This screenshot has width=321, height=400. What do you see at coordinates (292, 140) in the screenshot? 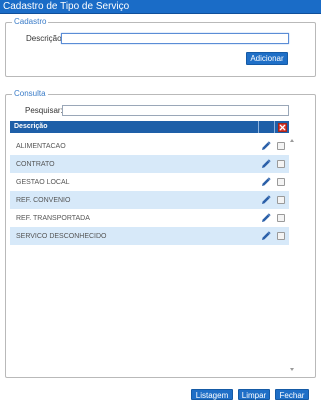
I see `scroll-up-arrow-icon` at bounding box center [292, 140].